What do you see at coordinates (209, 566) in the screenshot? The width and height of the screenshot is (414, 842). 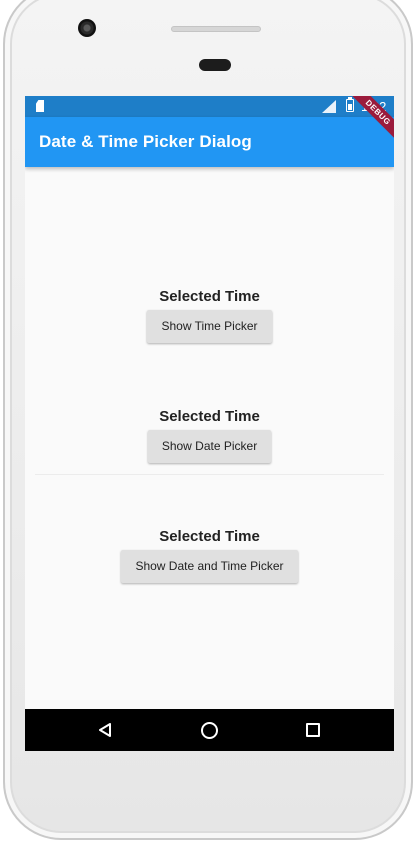 I see `show-date-and-time-picker-button: Show Date and Time Picker` at bounding box center [209, 566].